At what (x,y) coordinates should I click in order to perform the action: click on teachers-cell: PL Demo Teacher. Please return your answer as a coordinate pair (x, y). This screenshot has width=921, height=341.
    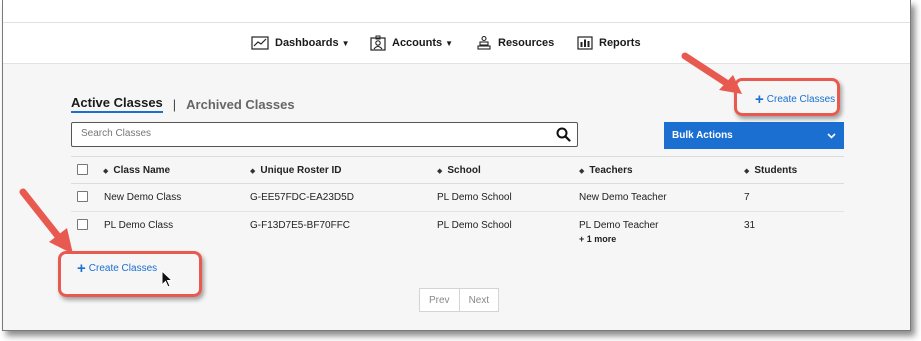
    Looking at the image, I should click on (619, 225).